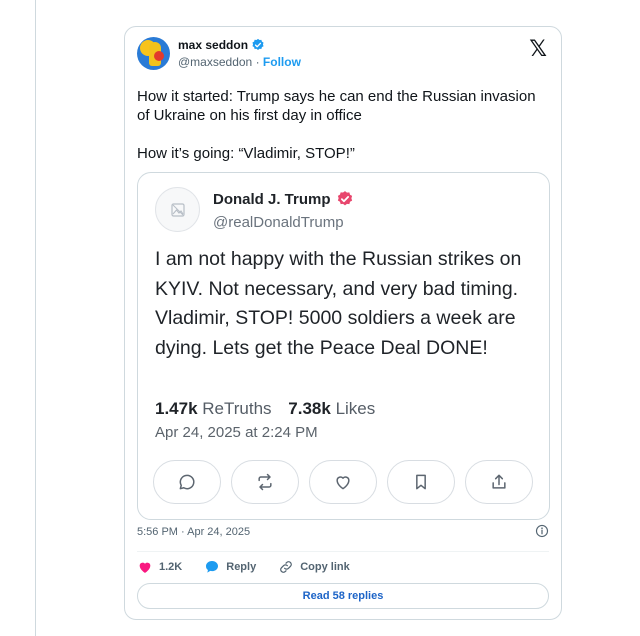  I want to click on bookmark-icon, so click(421, 482).